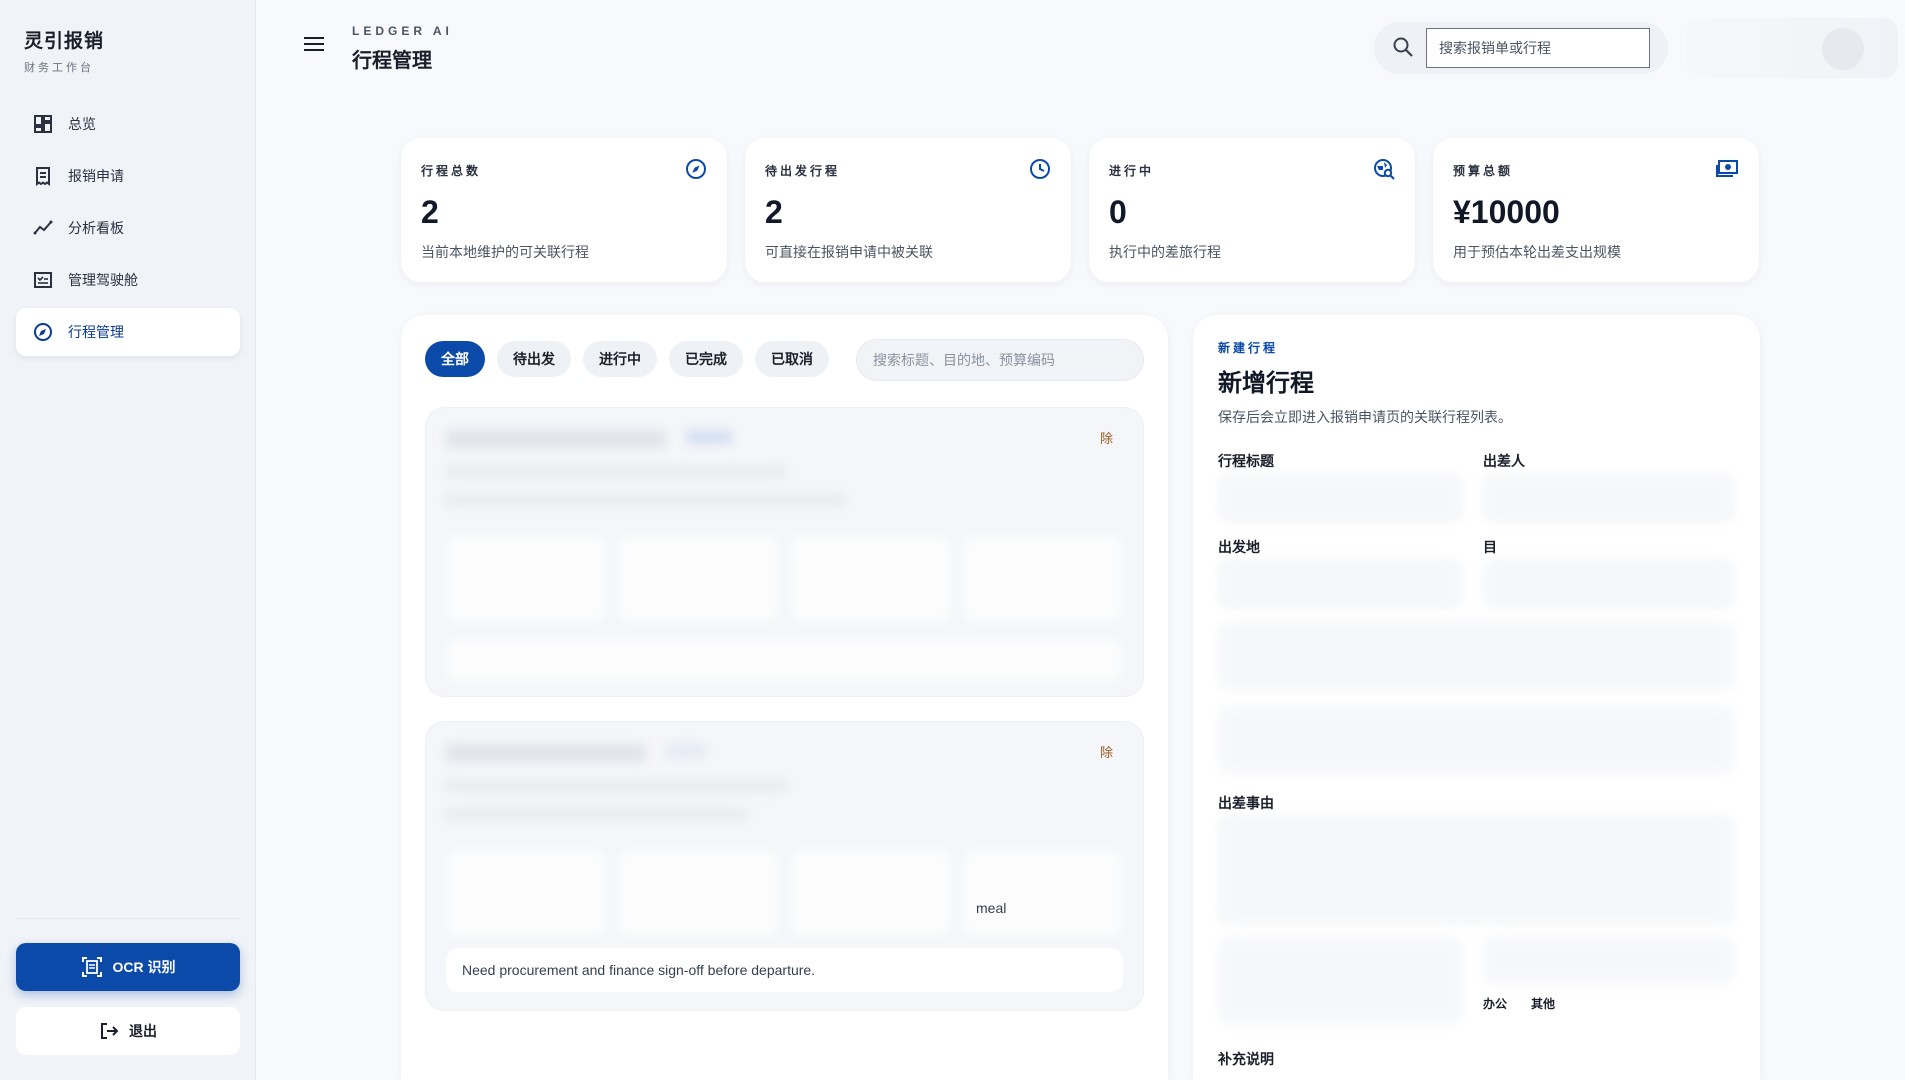 The width and height of the screenshot is (1905, 1080). I want to click on page-heading: LEDGER AI 行程管理, so click(402, 48).